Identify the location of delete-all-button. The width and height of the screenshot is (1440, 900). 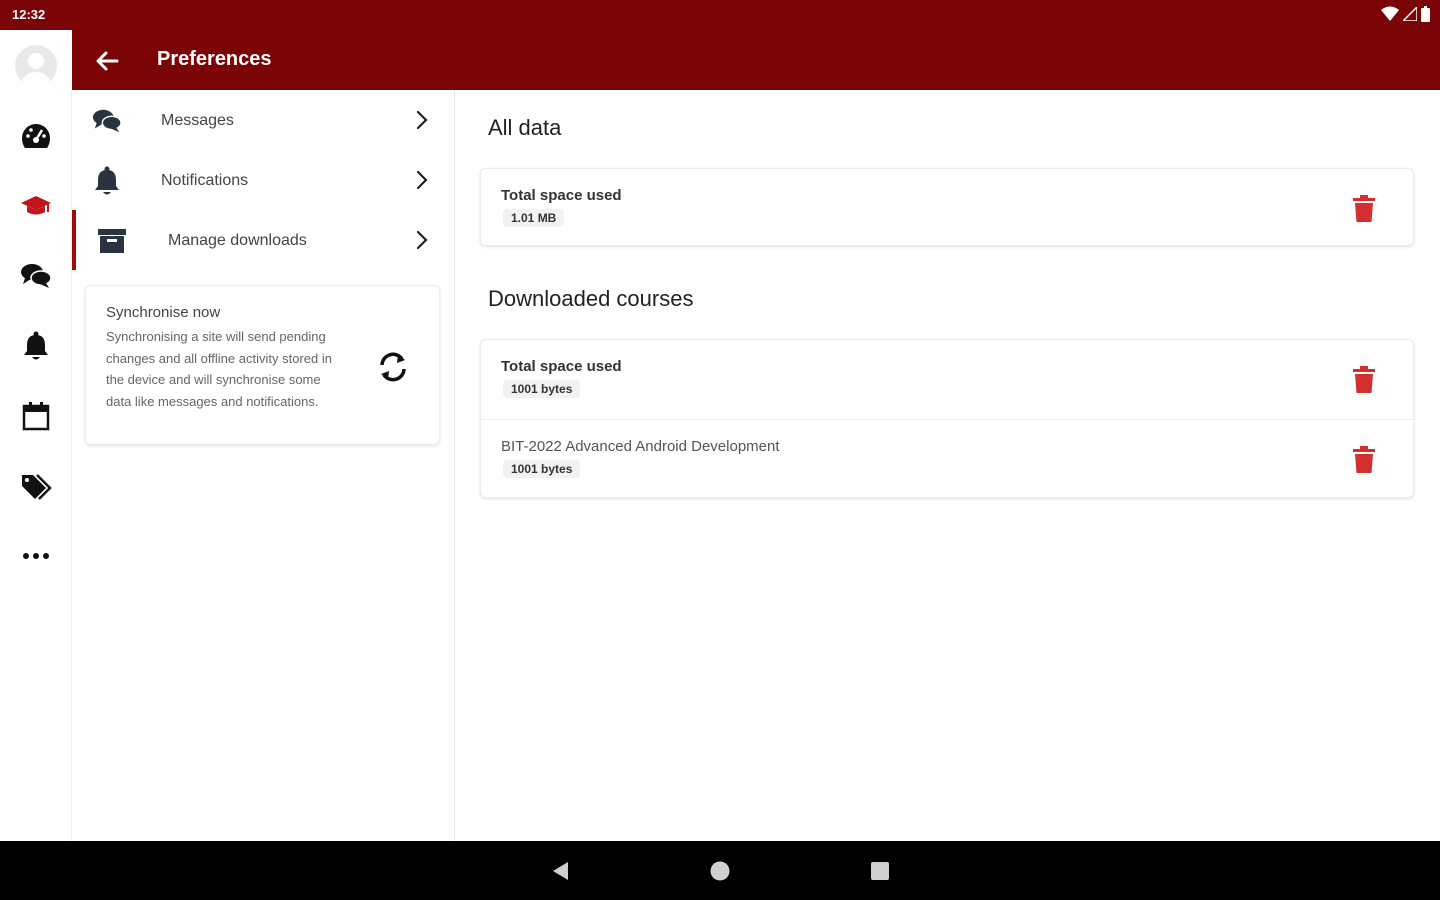
(1364, 209).